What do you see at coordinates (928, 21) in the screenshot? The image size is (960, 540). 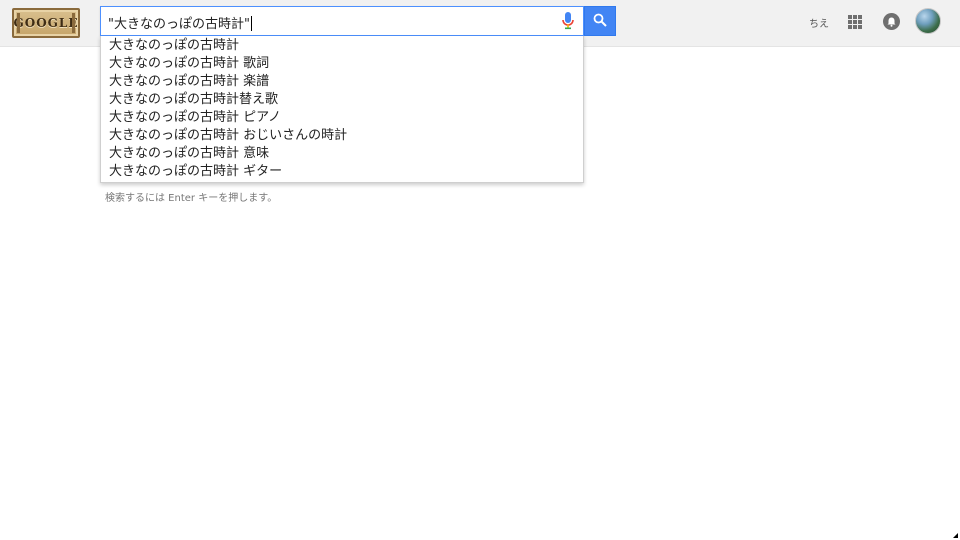 I see `avatar` at bounding box center [928, 21].